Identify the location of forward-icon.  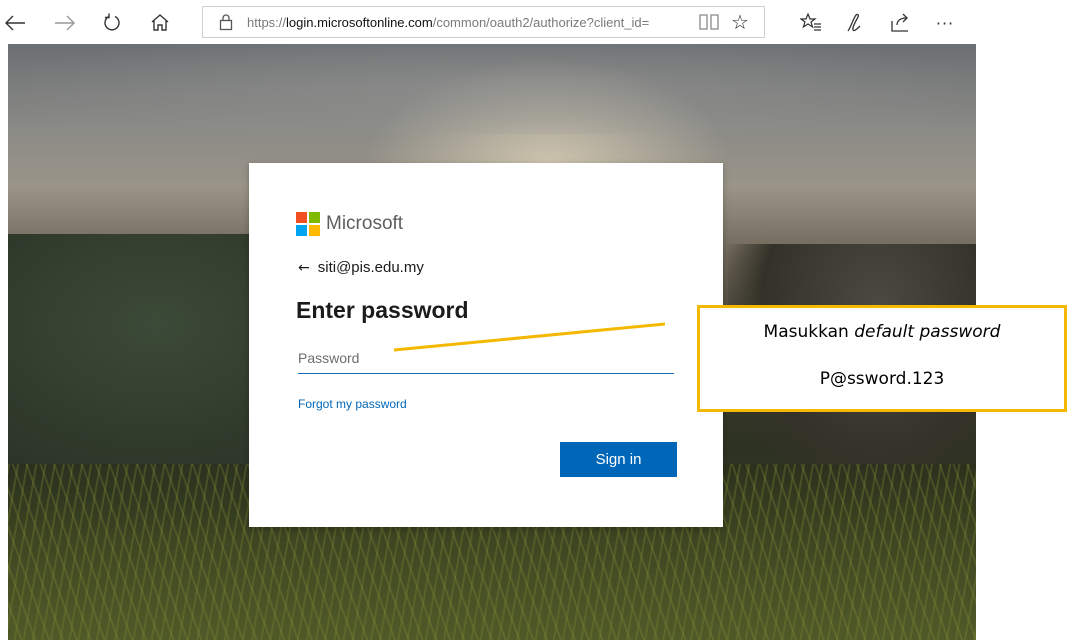
(65, 23).